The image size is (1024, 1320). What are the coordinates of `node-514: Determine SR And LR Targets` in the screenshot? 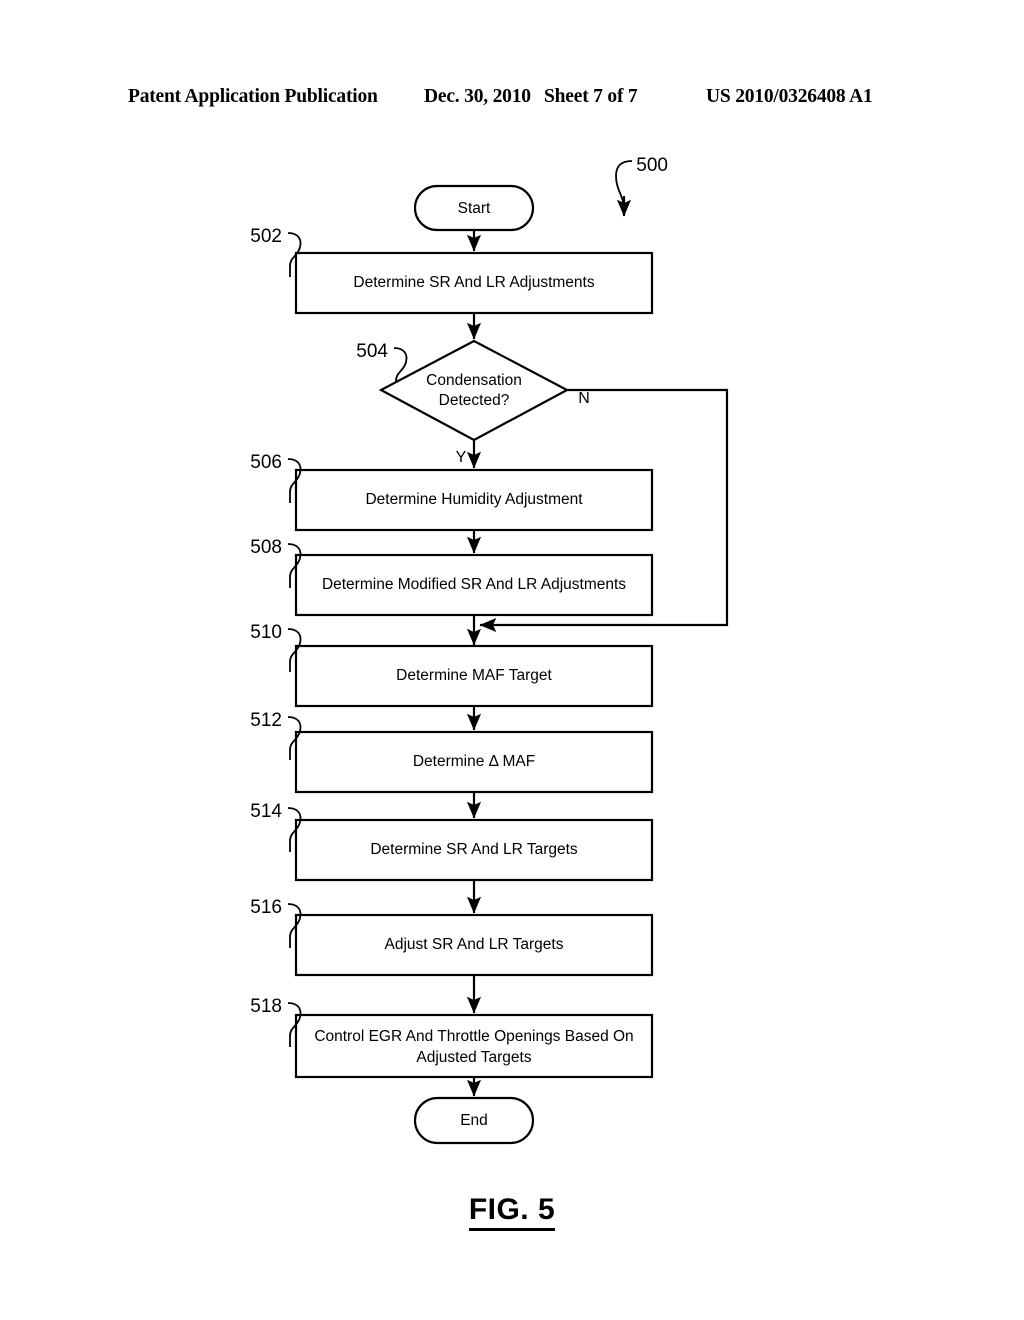 It's located at (474, 850).